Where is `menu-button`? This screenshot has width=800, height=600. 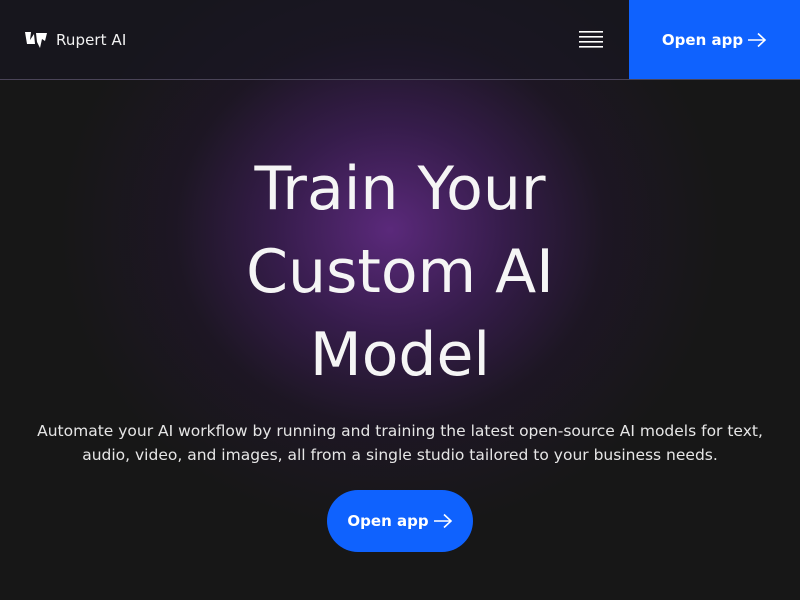
menu-button is located at coordinates (591, 40).